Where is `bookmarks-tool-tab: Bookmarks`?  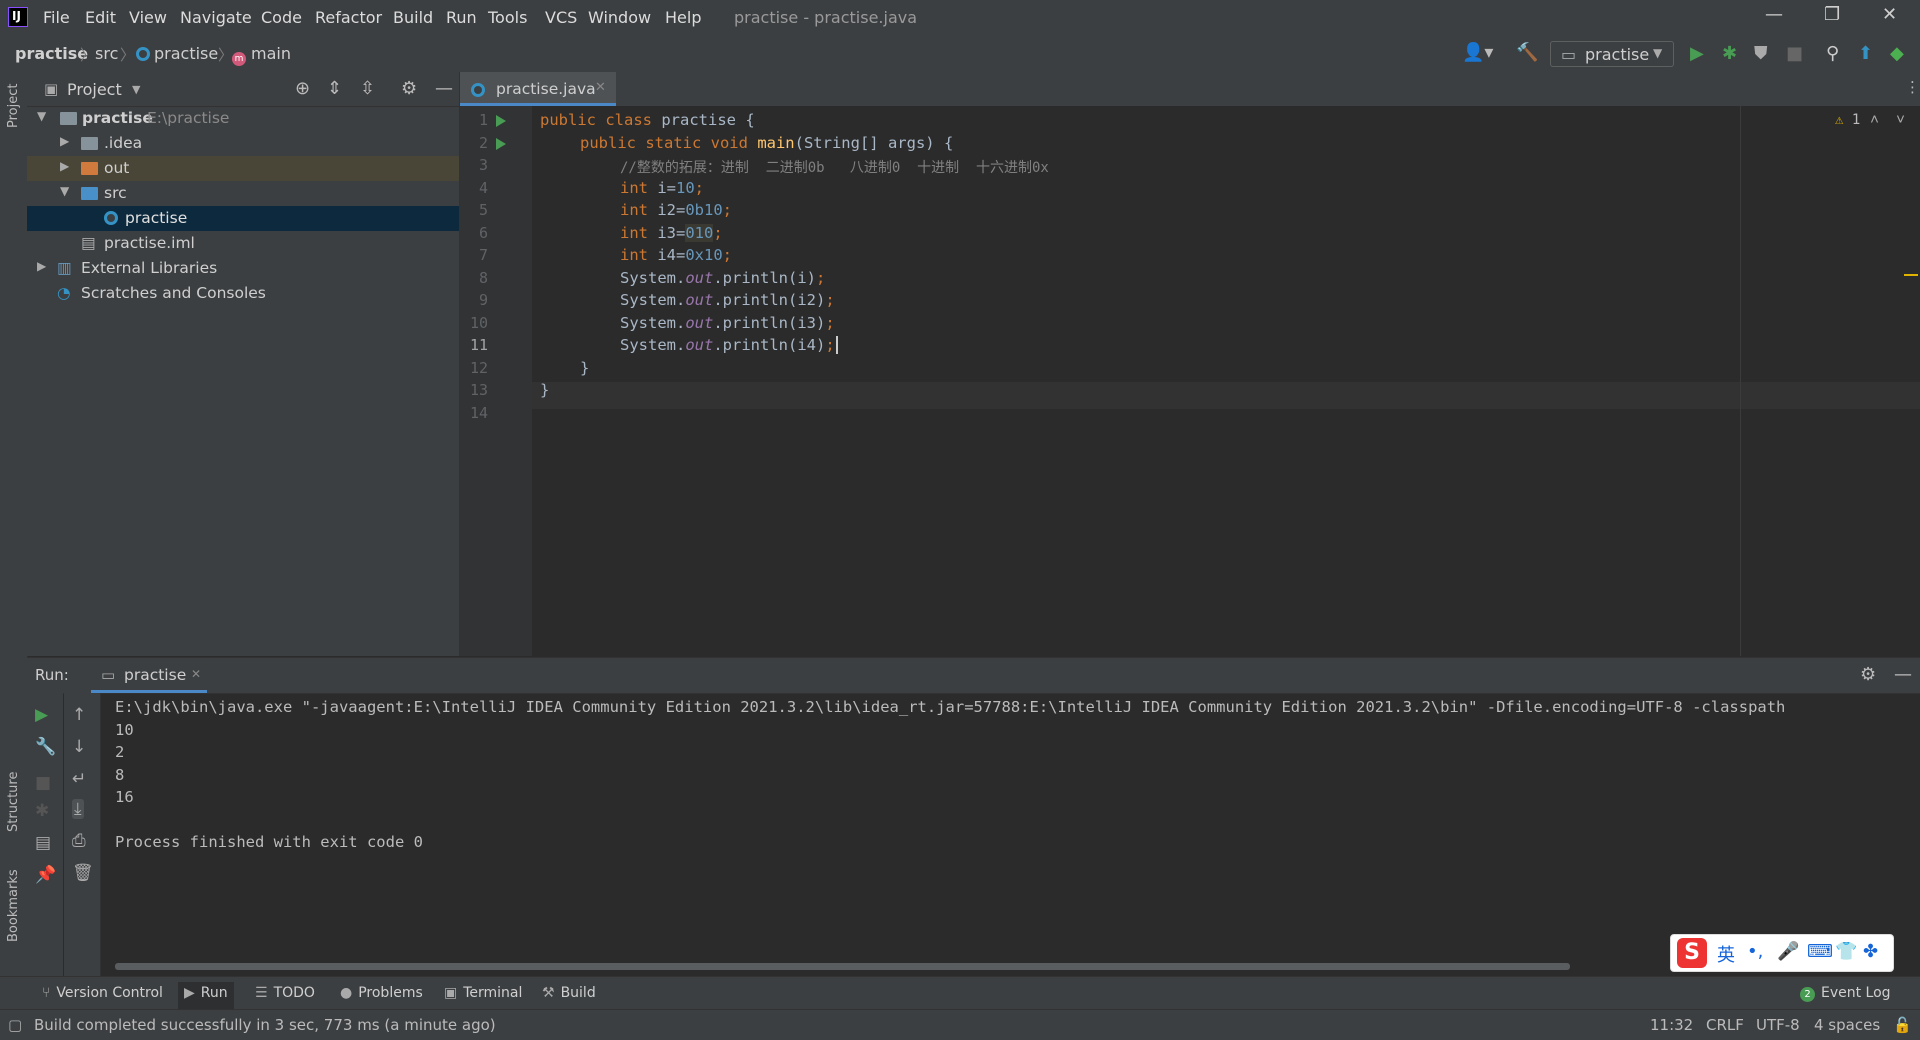 bookmarks-tool-tab: Bookmarks is located at coordinates (13, 905).